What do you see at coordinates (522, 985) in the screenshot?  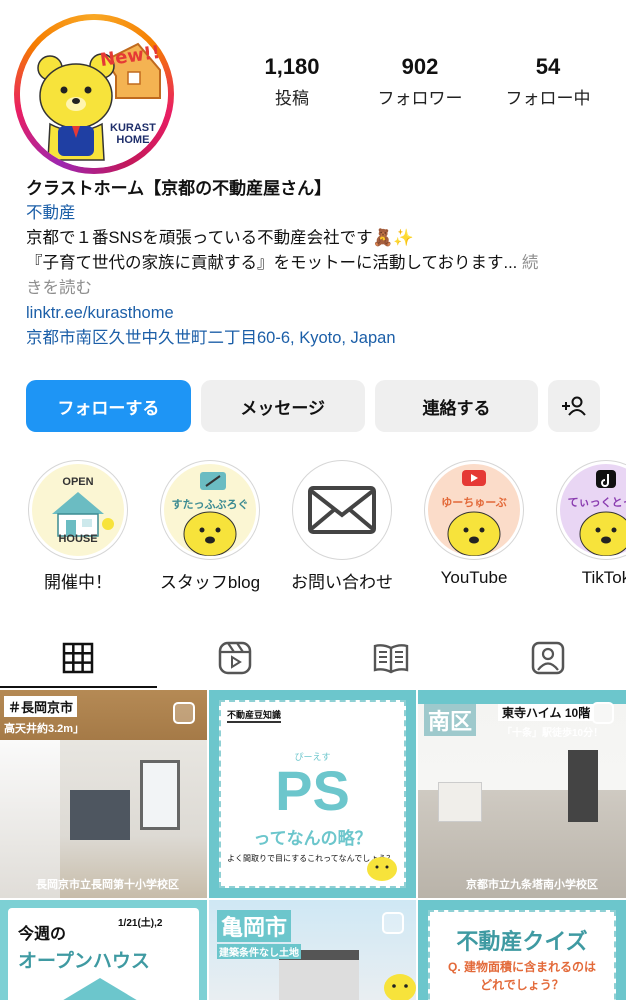 I see `post-question-line2: どれでしょう？` at bounding box center [522, 985].